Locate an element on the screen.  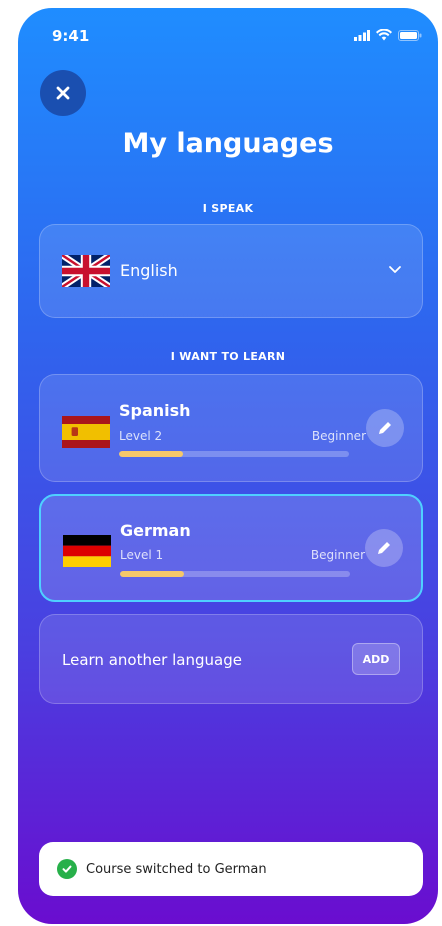
course-name: German is located at coordinates (155, 530).